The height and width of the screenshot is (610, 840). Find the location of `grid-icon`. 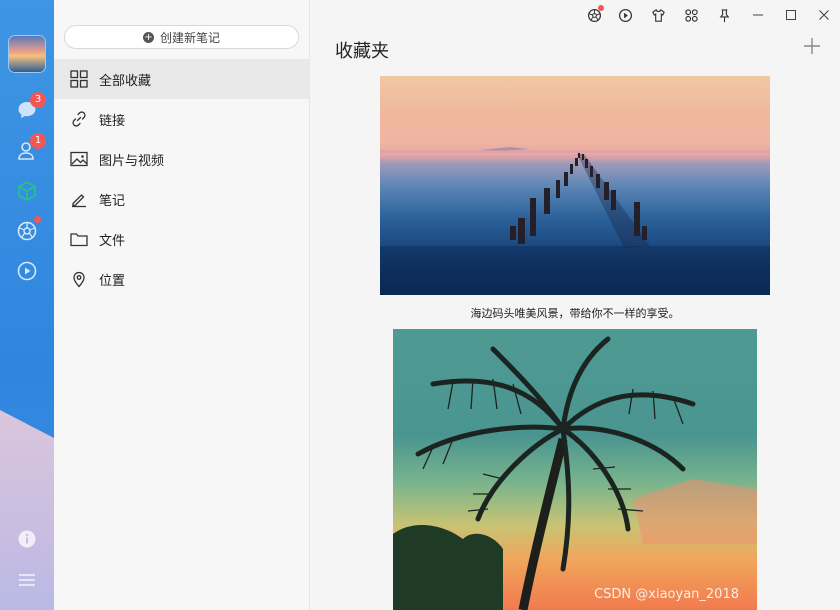

grid-icon is located at coordinates (79, 79).